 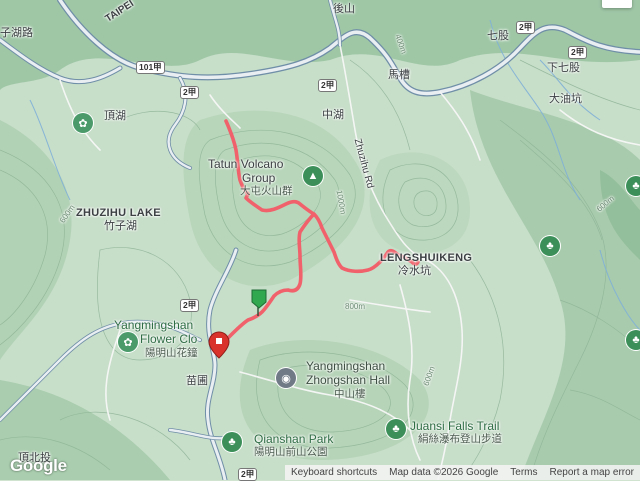 I want to click on label-lengshuikeng: LENGSHUIKENG, so click(x=426, y=258).